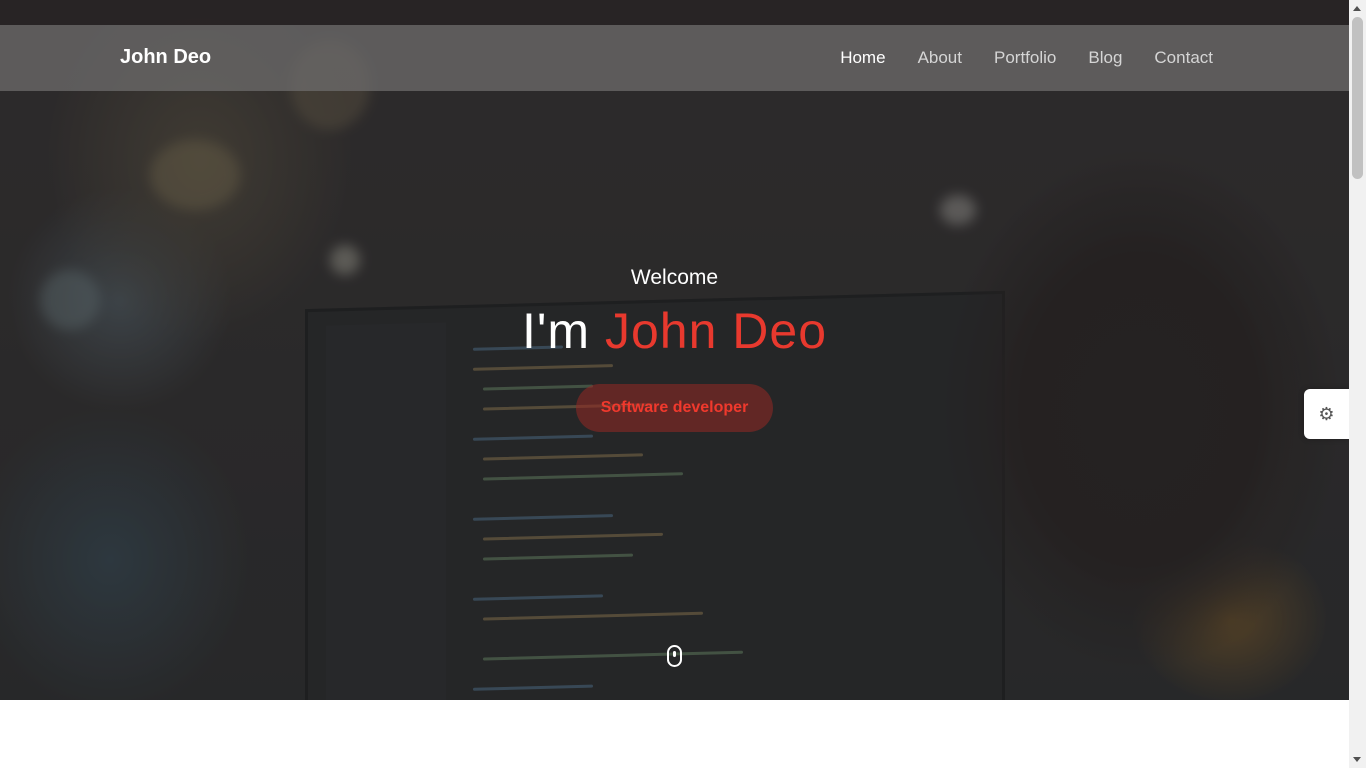 Image resolution: width=1366 pixels, height=768 pixels. What do you see at coordinates (940, 58) in the screenshot?
I see `nav-about: About` at bounding box center [940, 58].